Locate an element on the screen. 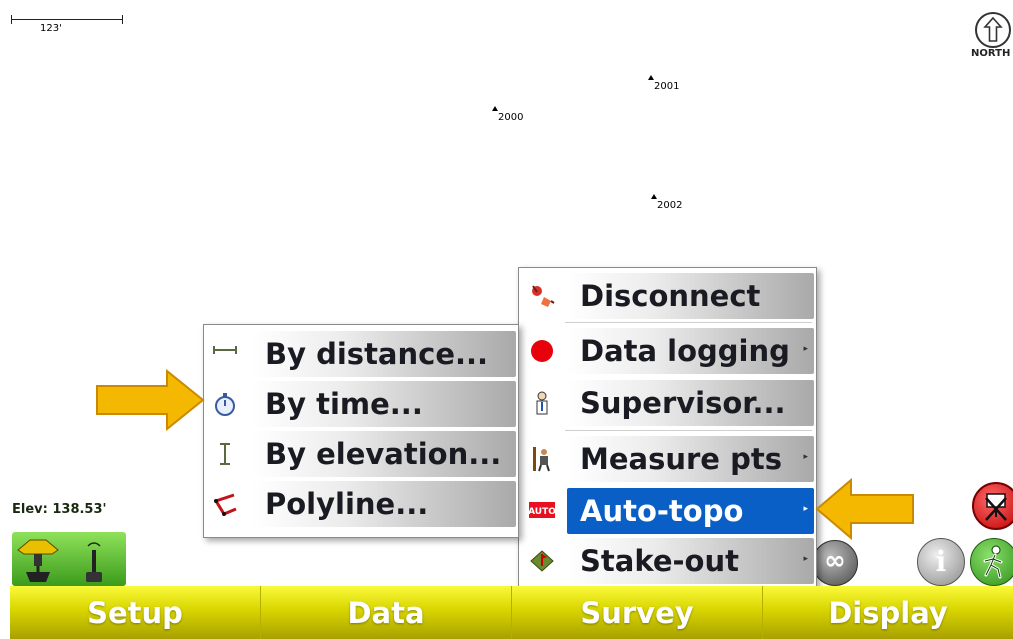  callout-arrow-right-icon is located at coordinates (150, 400).